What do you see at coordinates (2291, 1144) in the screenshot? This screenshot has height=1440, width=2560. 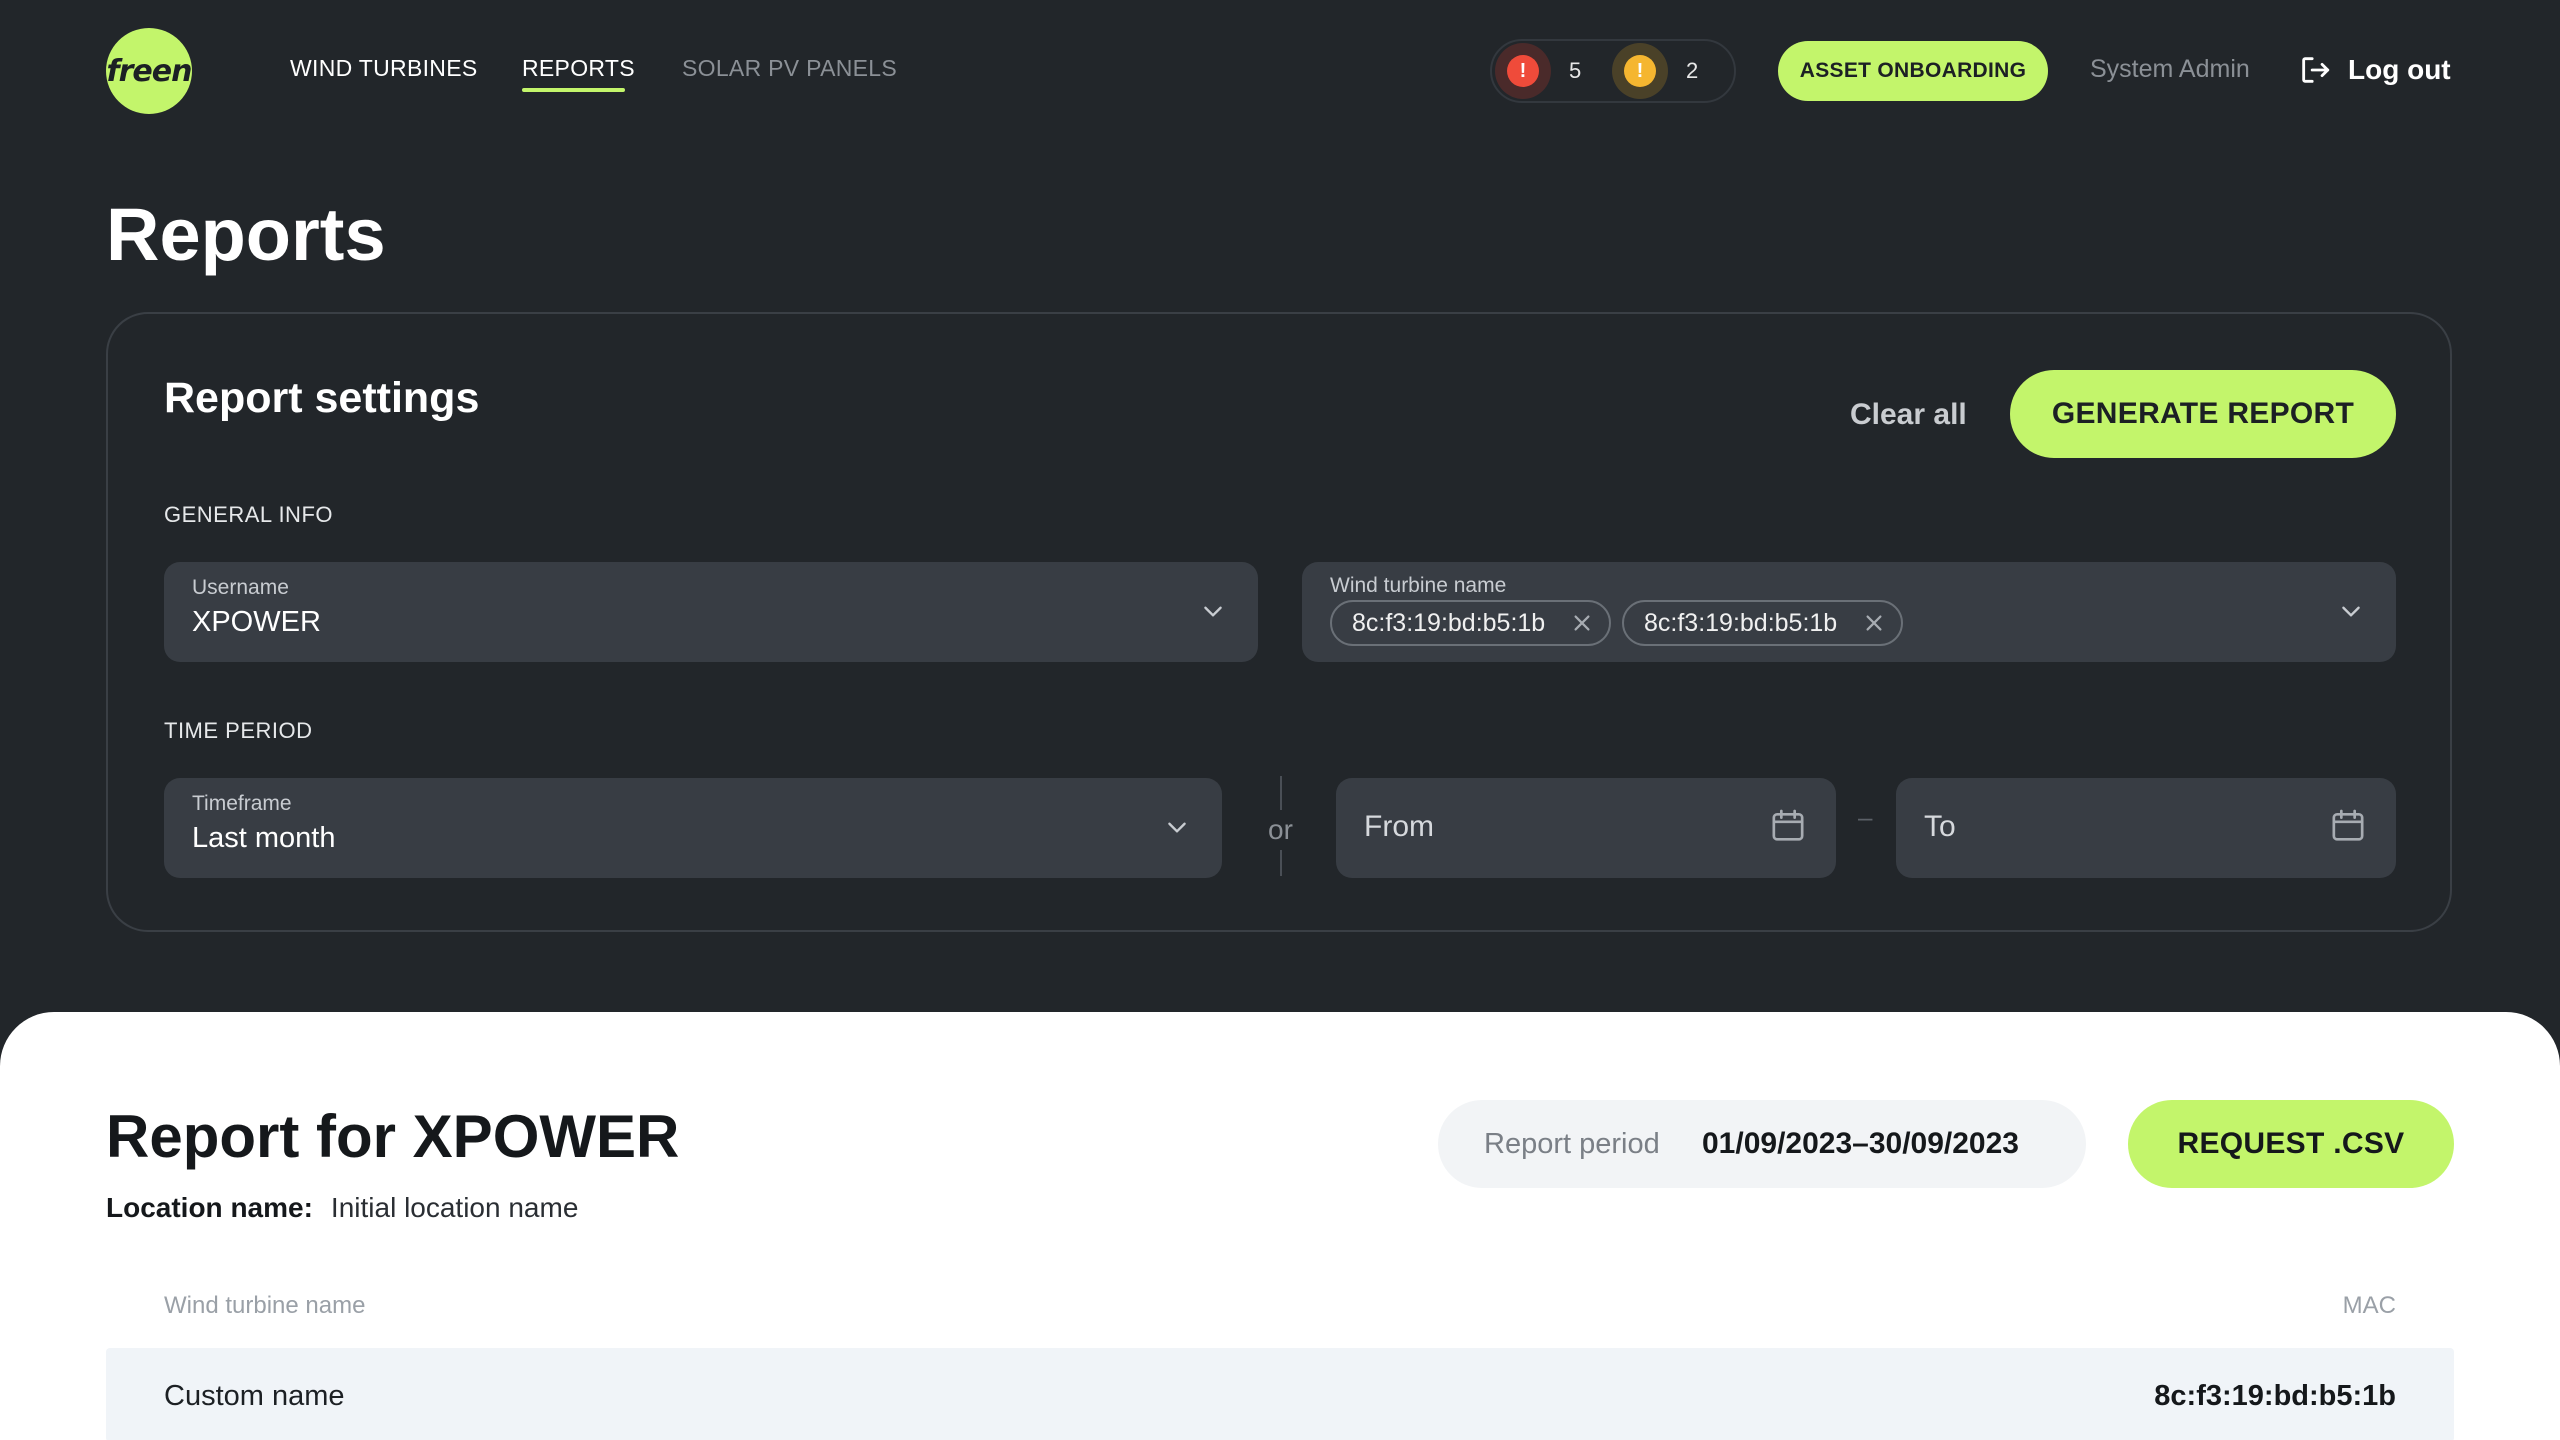 I see `request-csv-button: REQUEST .CSV` at bounding box center [2291, 1144].